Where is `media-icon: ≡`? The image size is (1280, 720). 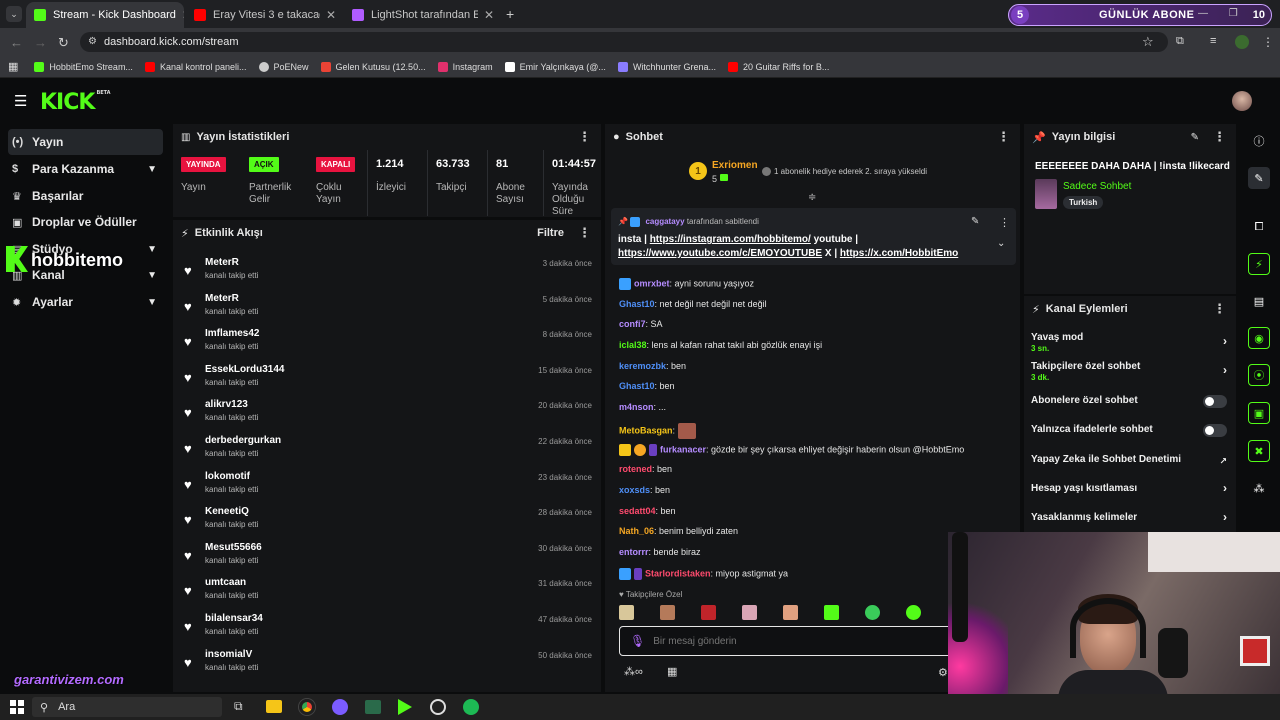
media-icon: ≡ is located at coordinates (1213, 41).